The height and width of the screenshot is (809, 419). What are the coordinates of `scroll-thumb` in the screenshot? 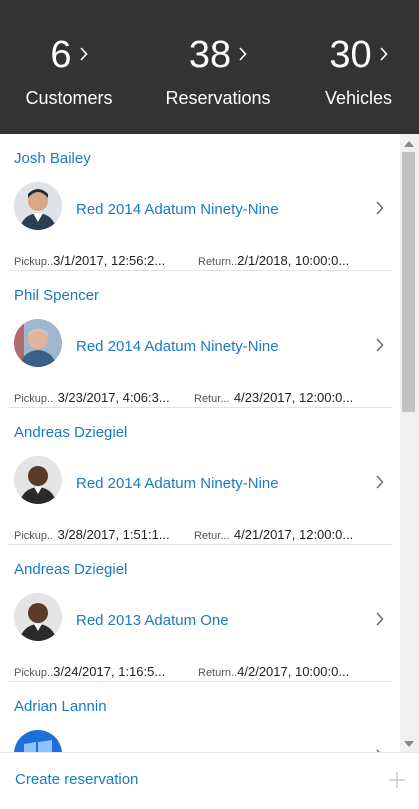 It's located at (408, 282).